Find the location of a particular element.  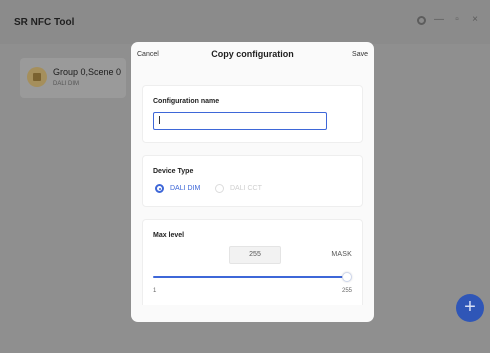

slider-min-label: 1 is located at coordinates (155, 291).